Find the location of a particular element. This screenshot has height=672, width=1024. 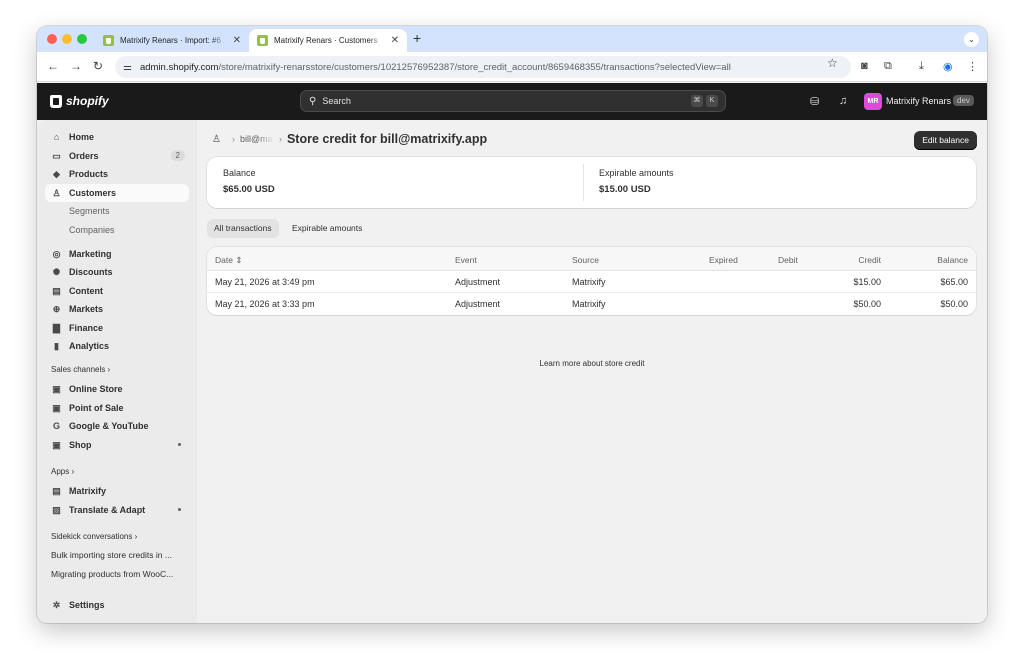

sidekick-icon: ⛁ is located at coordinates (814, 101).